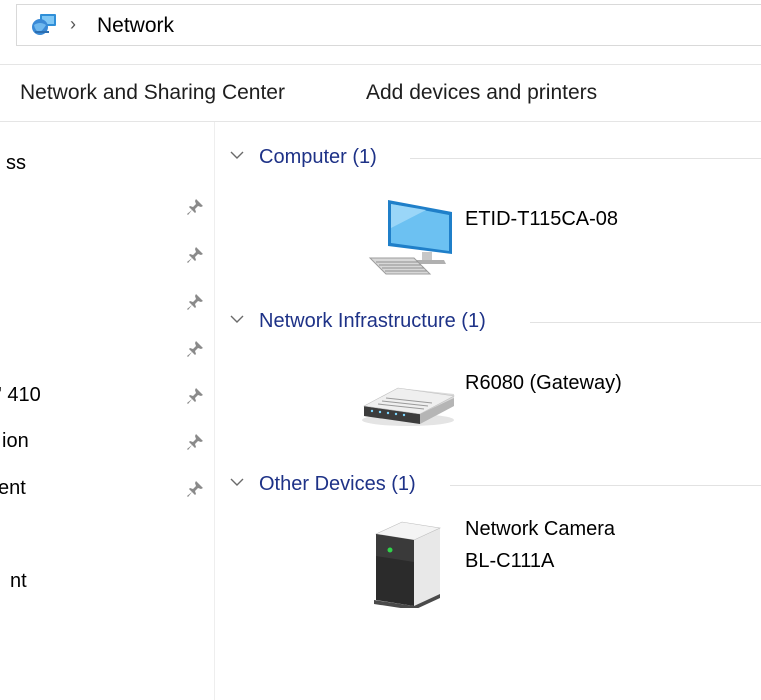  What do you see at coordinates (388, 25) in the screenshot?
I see `address-bar: › Network` at bounding box center [388, 25].